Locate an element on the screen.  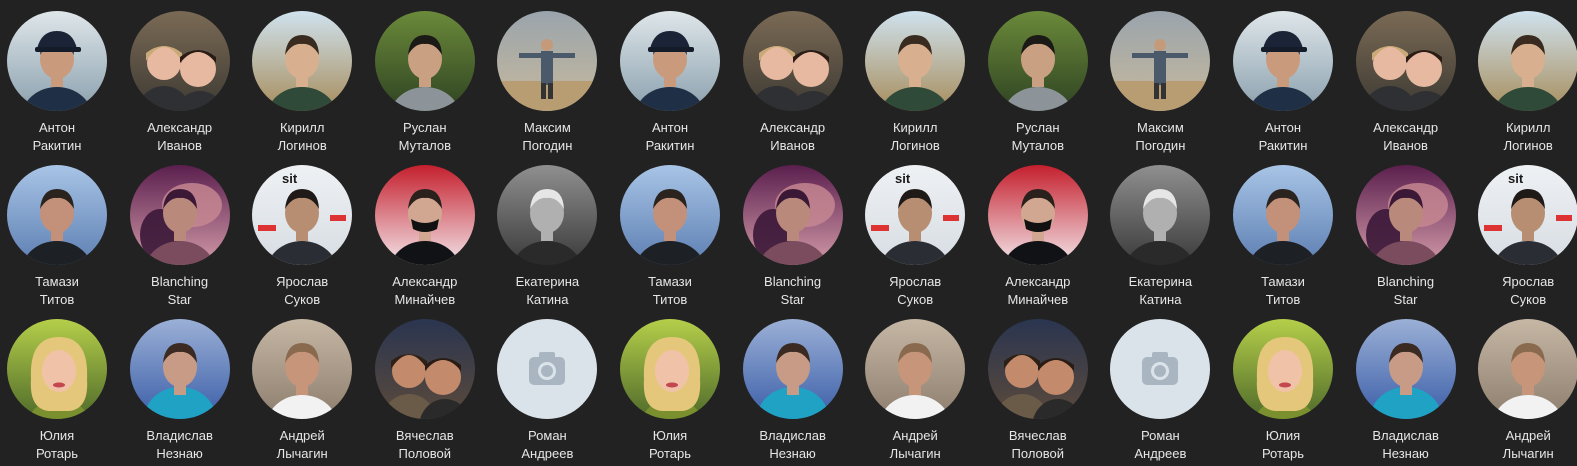
friend-card: Антон Ракитин is located at coordinates (1283, 83).